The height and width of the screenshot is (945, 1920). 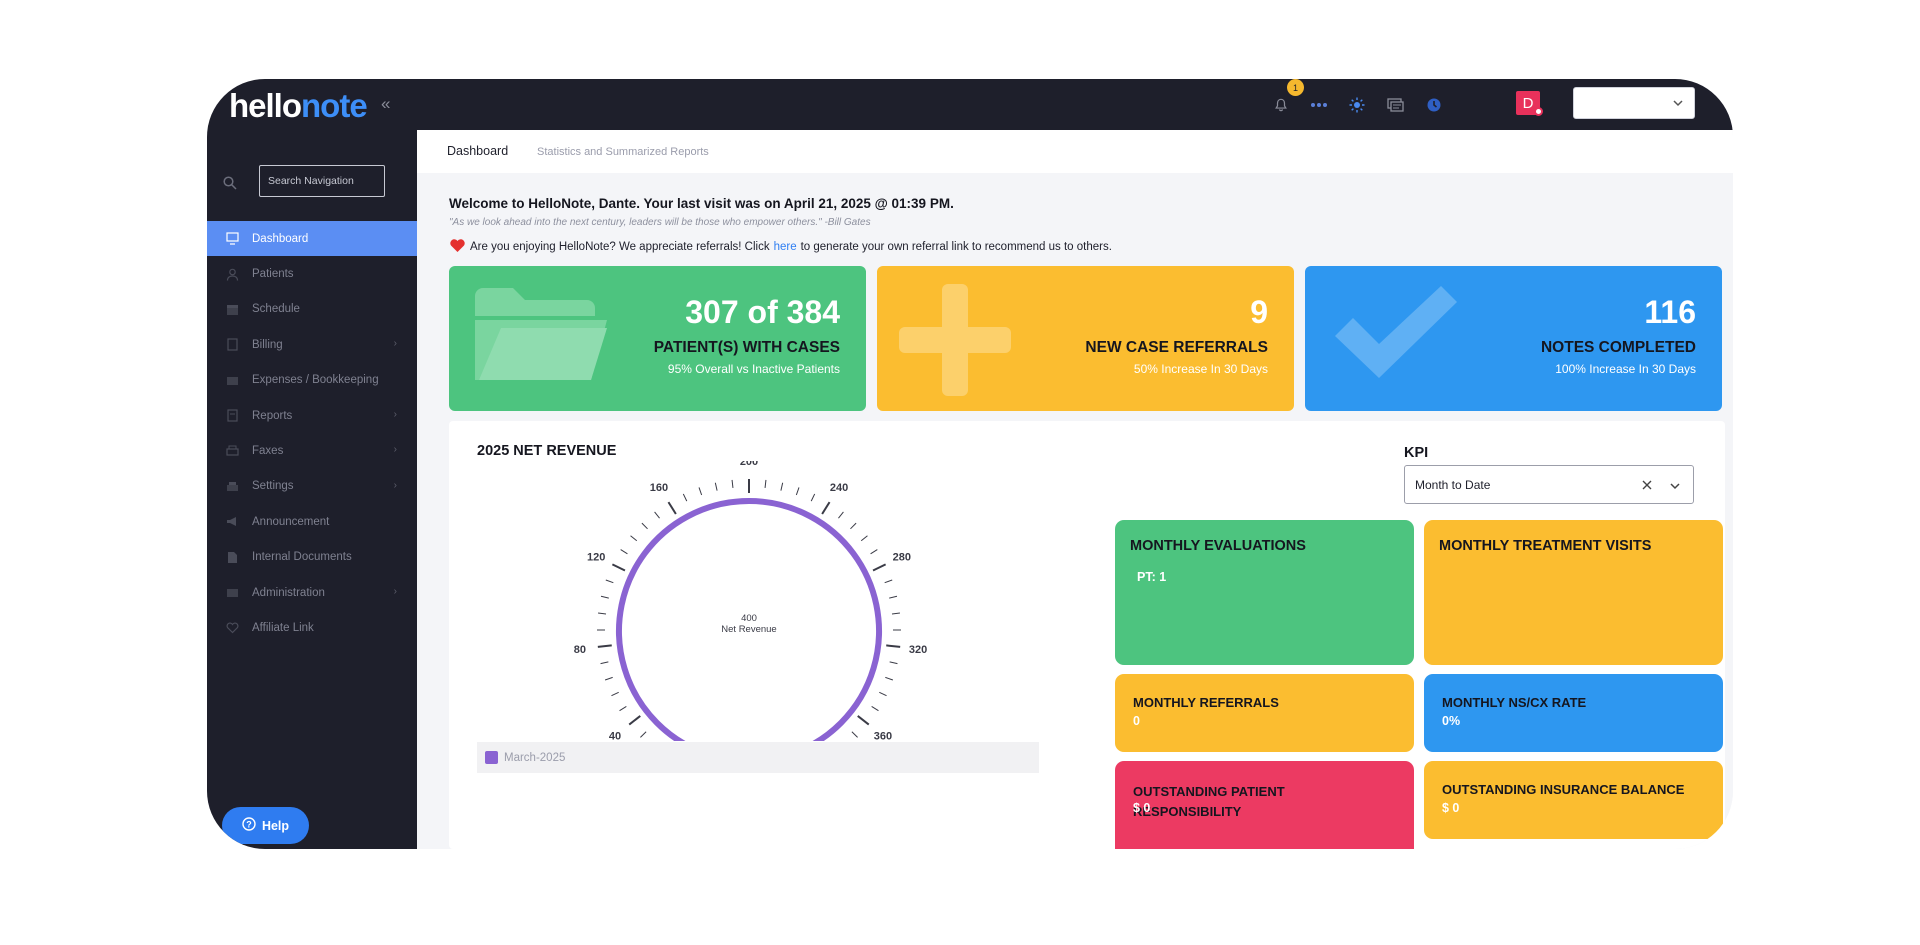 I want to click on legend-swatch, so click(x=491, y=757).